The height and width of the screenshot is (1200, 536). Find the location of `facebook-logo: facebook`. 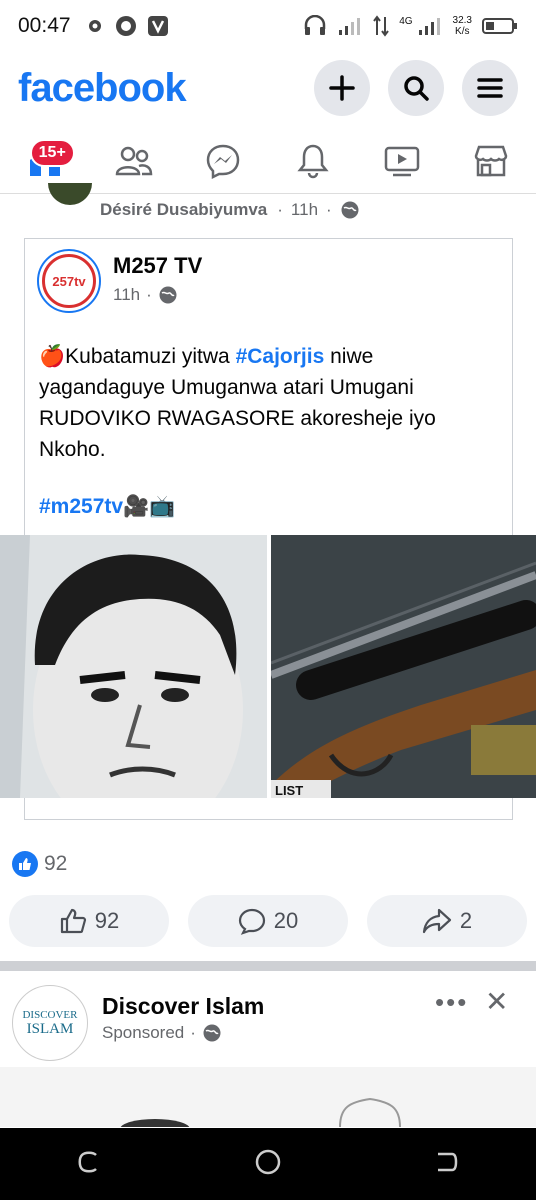

facebook-logo: facebook is located at coordinates (102, 88).